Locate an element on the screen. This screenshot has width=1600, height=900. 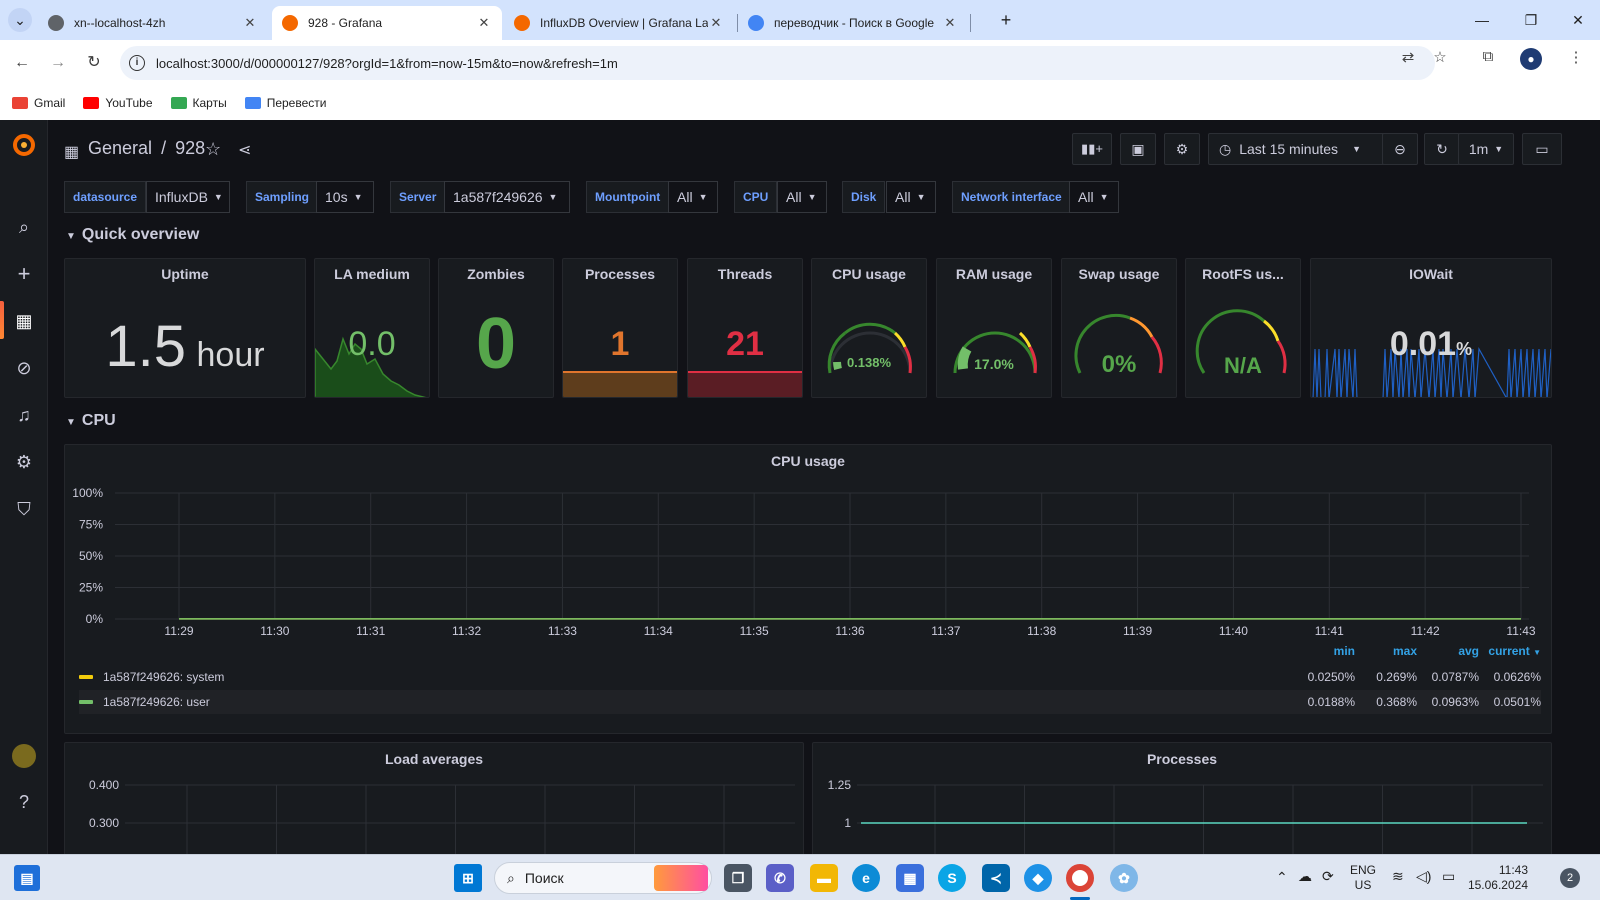
chrome-icon is located at coordinates (1080, 878).